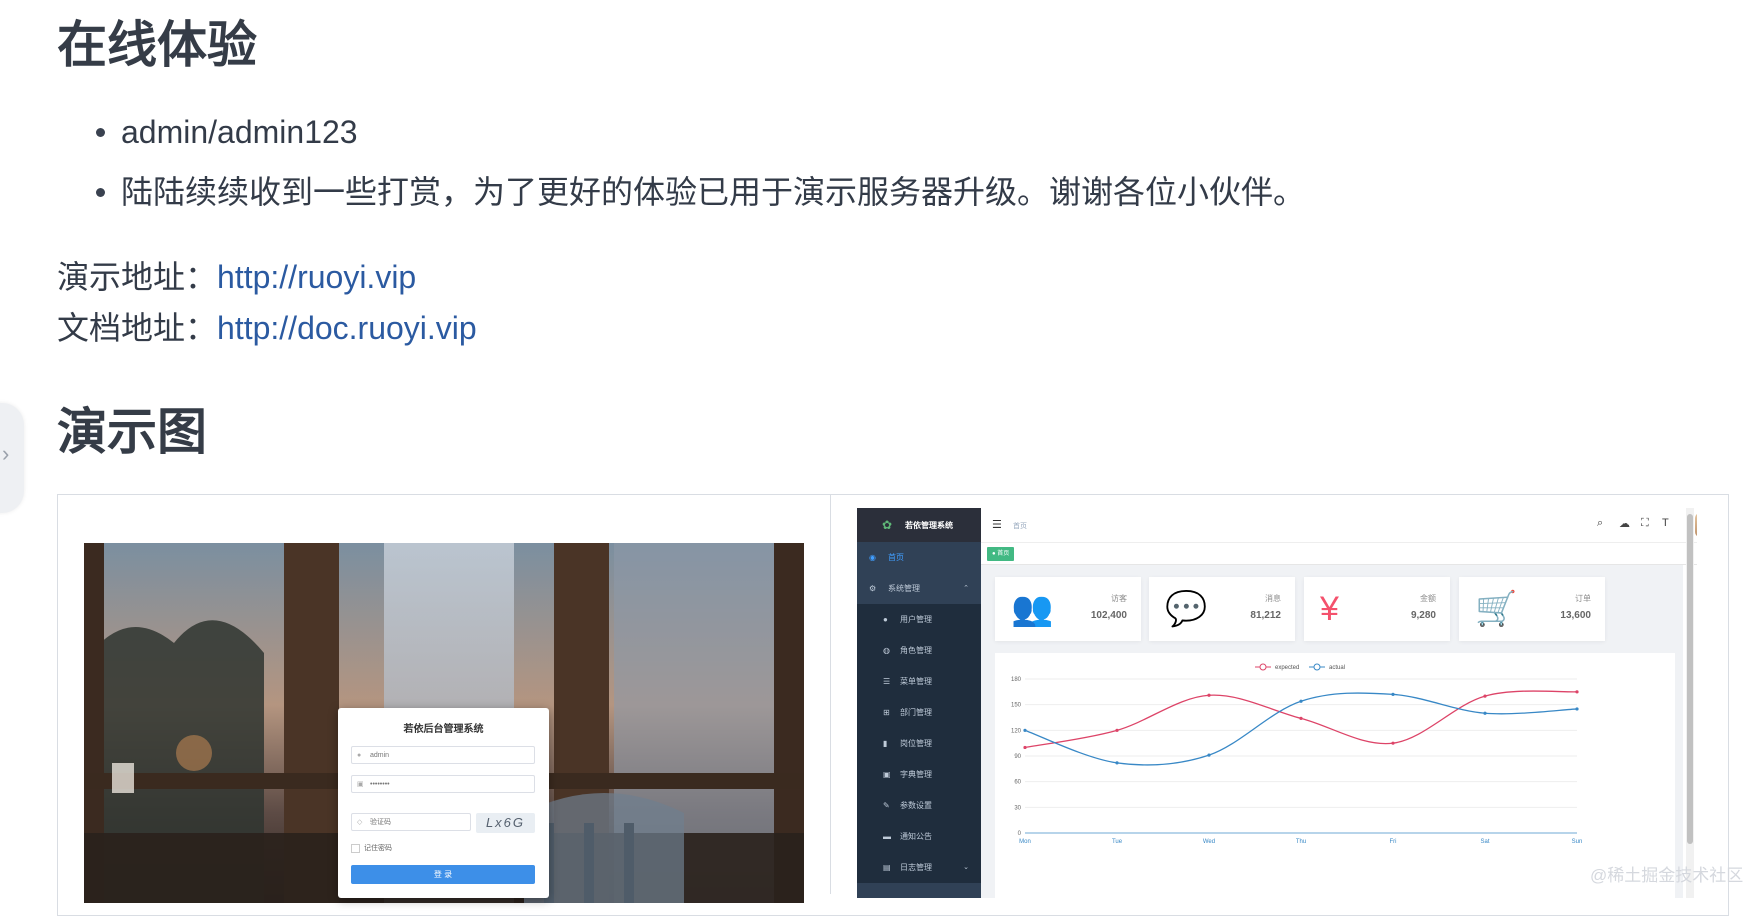 Image resolution: width=1760 pixels, height=916 pixels. What do you see at coordinates (1016, 731) in the screenshot?
I see `y-tick-label: 120` at bounding box center [1016, 731].